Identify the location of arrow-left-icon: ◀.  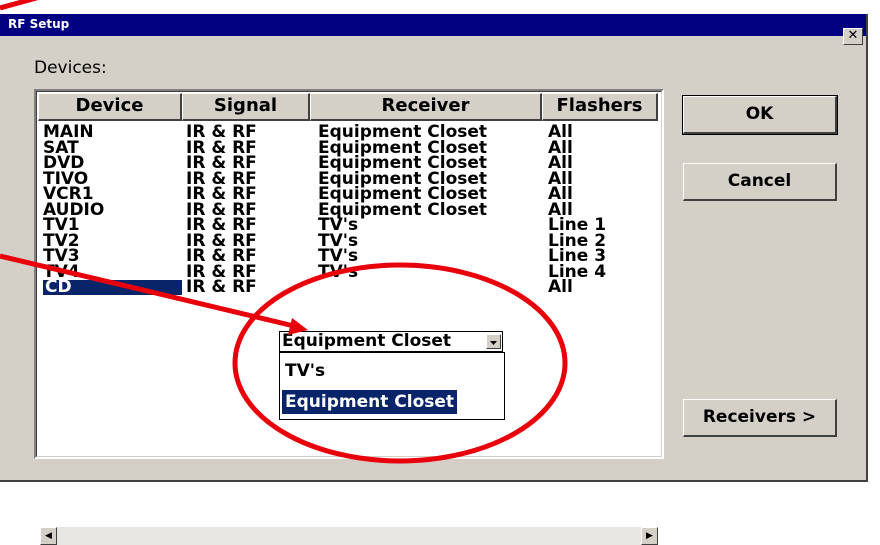
(48, 536).